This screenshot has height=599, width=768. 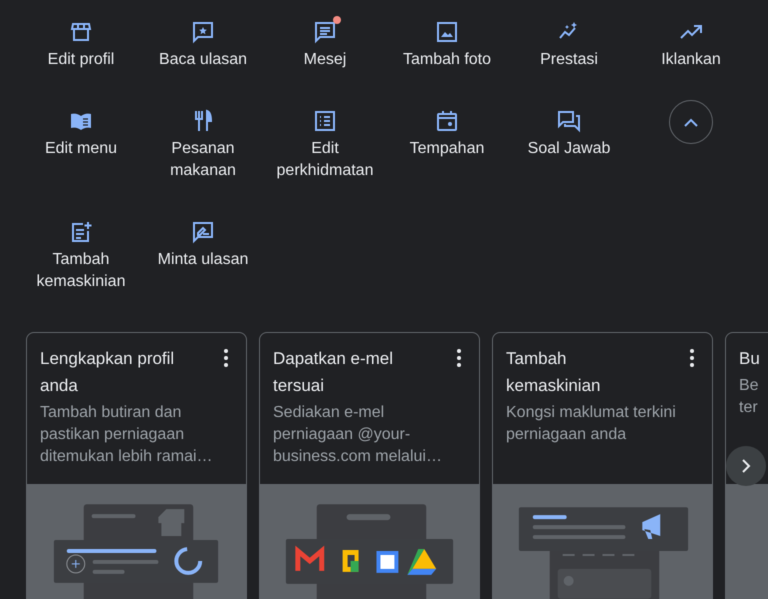 I want to click on action-link: Baca ulasan, so click(x=203, y=60).